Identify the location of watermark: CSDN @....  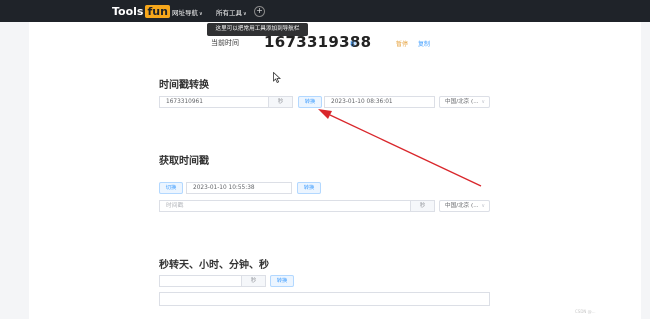
(585, 311).